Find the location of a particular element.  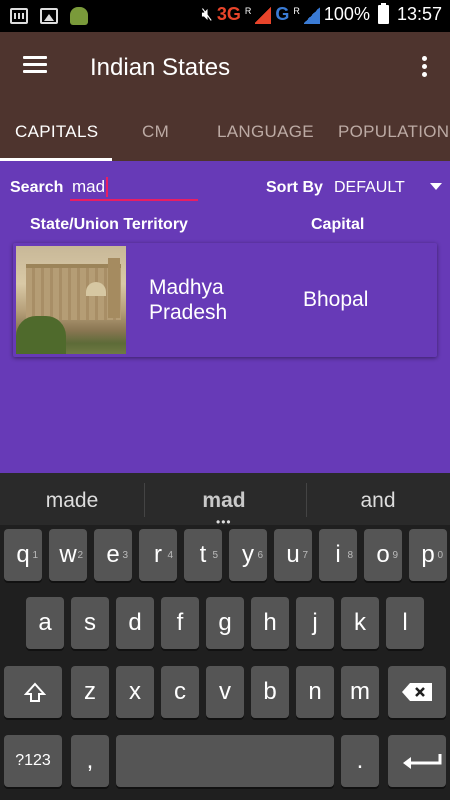

more-suggestions-icon: ••• is located at coordinates (224, 522).